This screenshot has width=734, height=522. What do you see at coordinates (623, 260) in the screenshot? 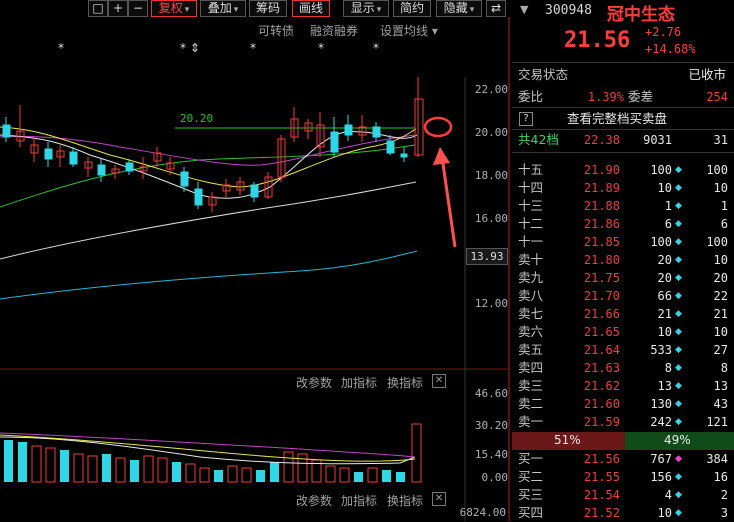
I see `ask-row: 卖十 21.80 20 10 ◆` at bounding box center [623, 260].